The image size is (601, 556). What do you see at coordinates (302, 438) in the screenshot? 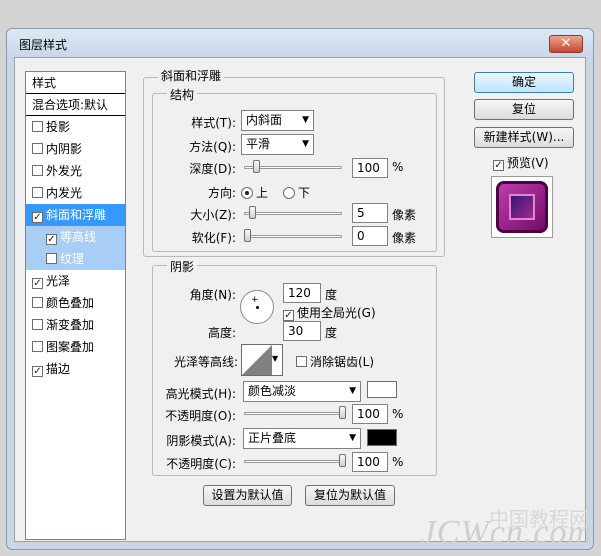
I see `shadow-mode-select: 正片叠底 ▼` at bounding box center [302, 438].